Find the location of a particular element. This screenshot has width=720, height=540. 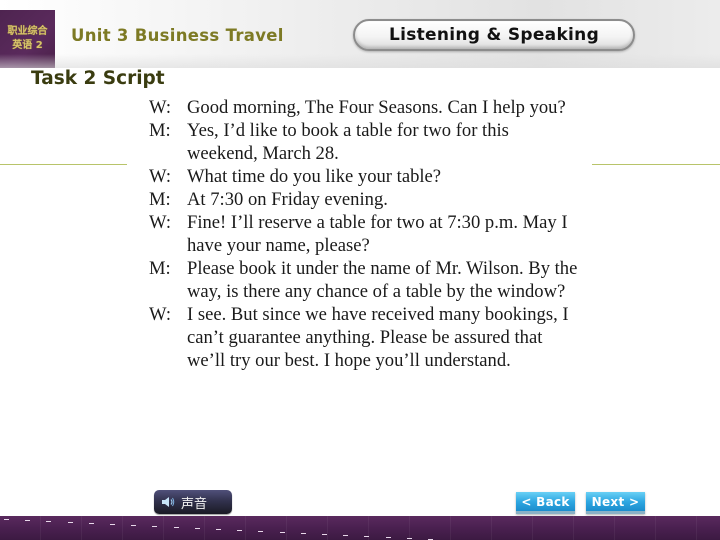

dialogue-text: What time do you like your table? is located at coordinates (314, 176).